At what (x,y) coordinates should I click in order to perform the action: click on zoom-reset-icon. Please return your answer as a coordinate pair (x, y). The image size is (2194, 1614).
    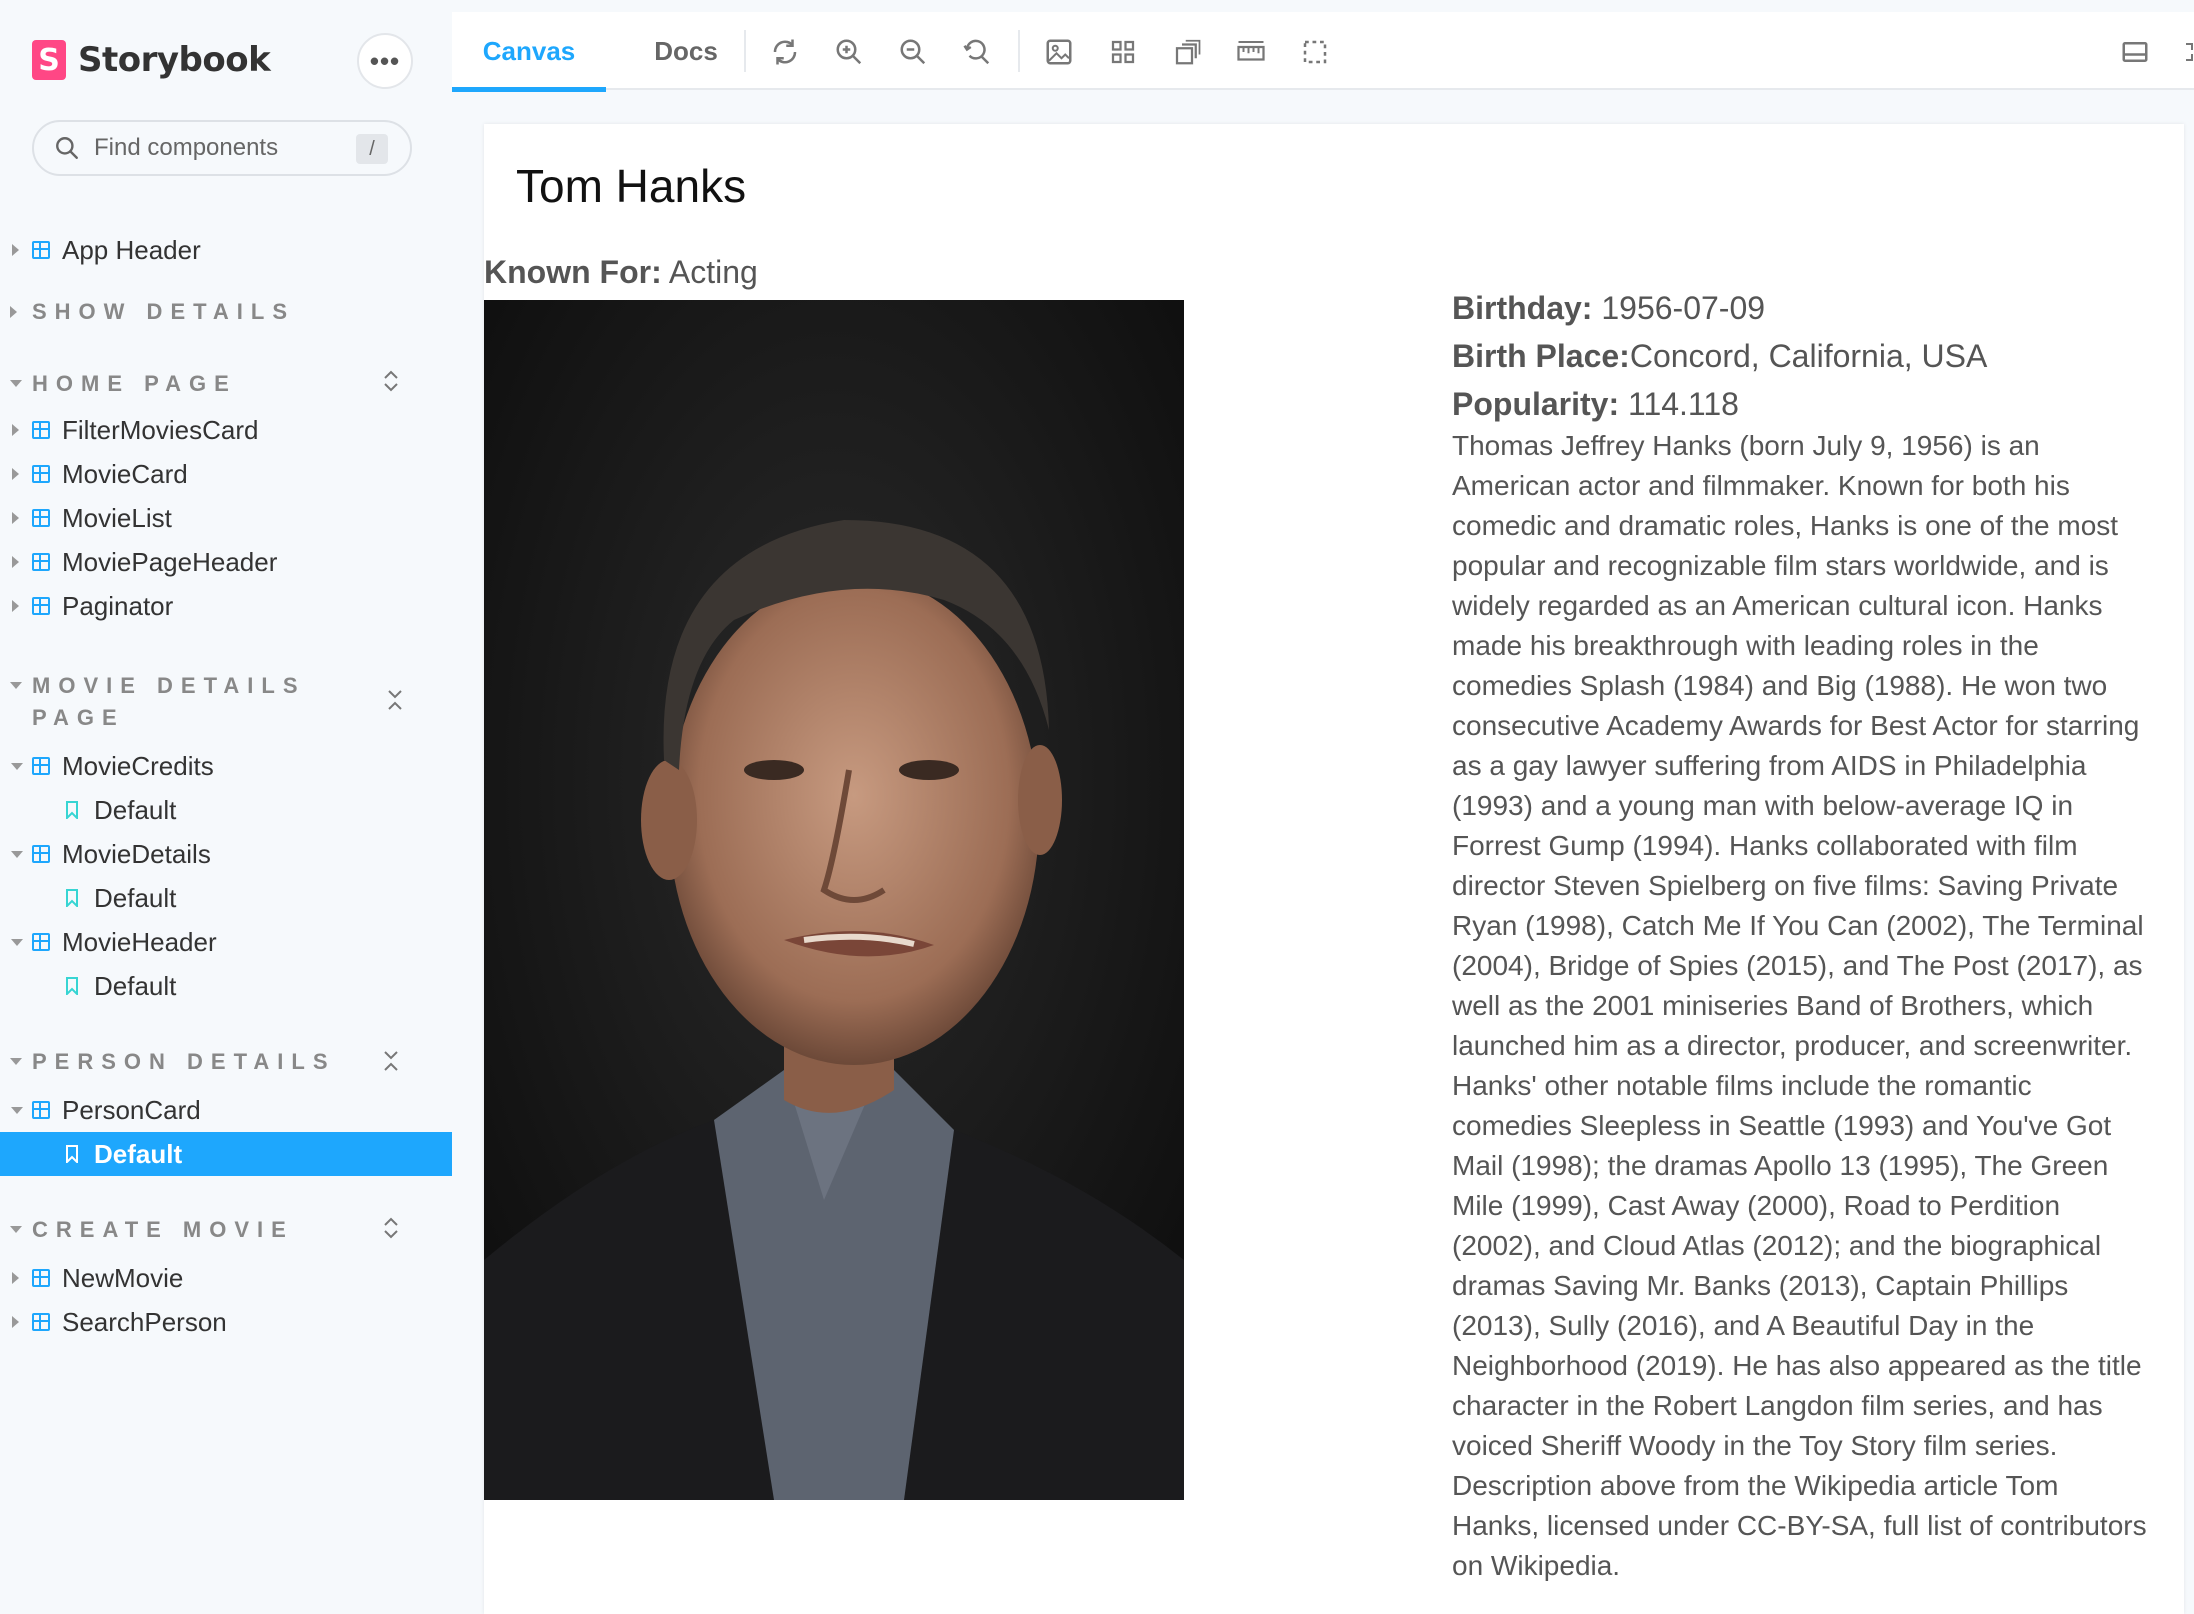
    Looking at the image, I should click on (977, 52).